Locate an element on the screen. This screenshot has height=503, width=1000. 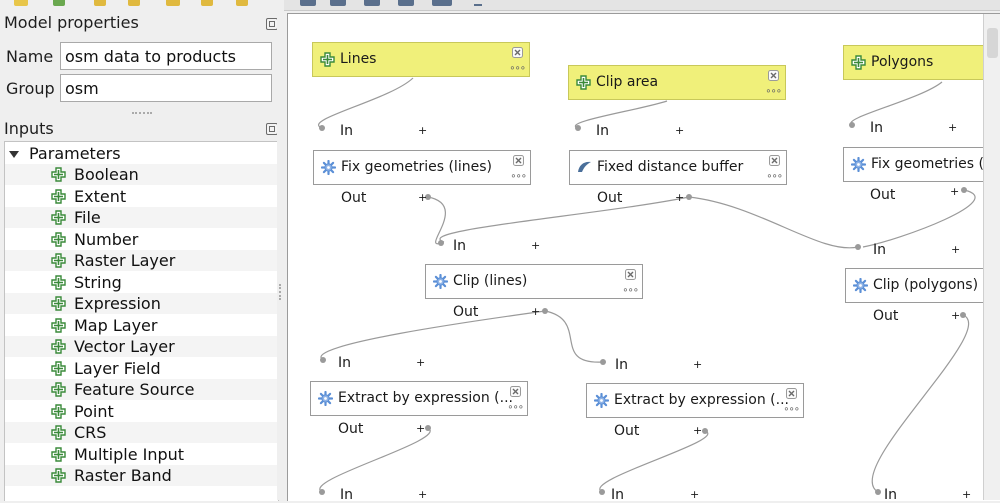
name-input is located at coordinates (166, 56).